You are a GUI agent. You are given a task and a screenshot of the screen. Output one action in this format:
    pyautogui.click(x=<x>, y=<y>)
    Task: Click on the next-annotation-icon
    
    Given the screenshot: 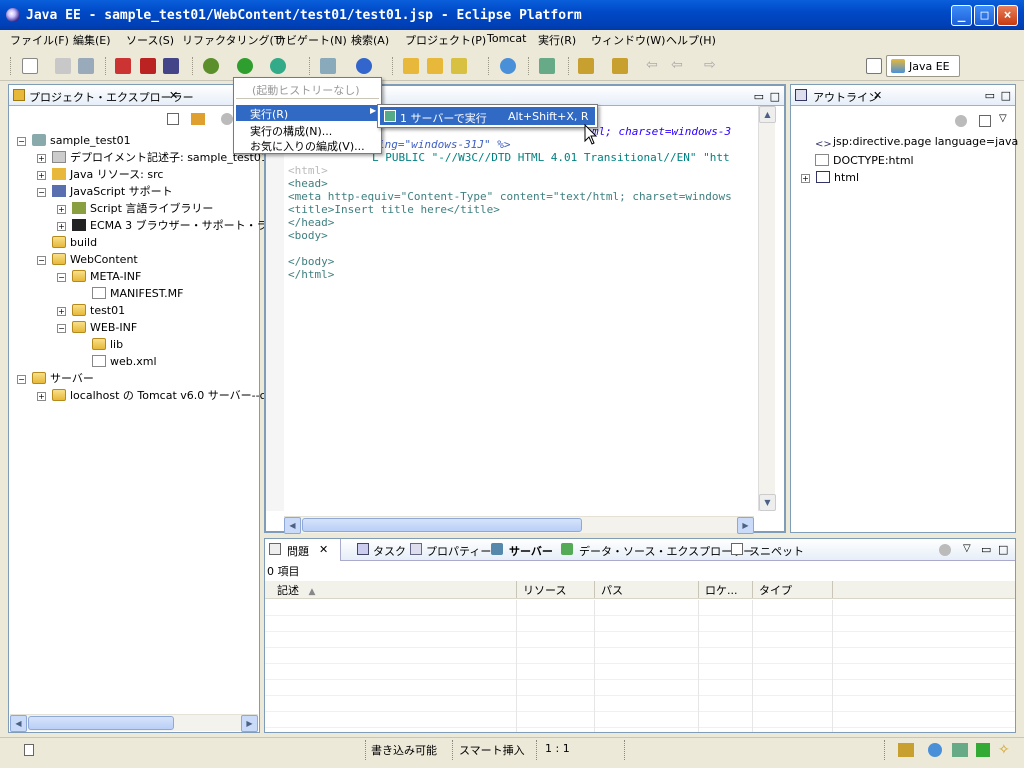 What is the action you would take?
    pyautogui.click(x=586, y=66)
    